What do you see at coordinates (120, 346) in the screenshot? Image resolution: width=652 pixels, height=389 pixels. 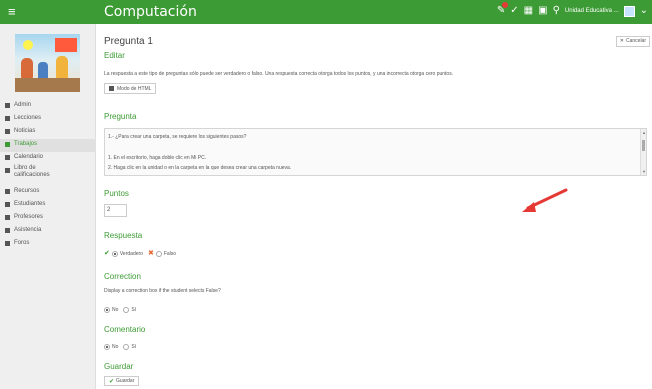 I see `comment-options: No Sí` at bounding box center [120, 346].